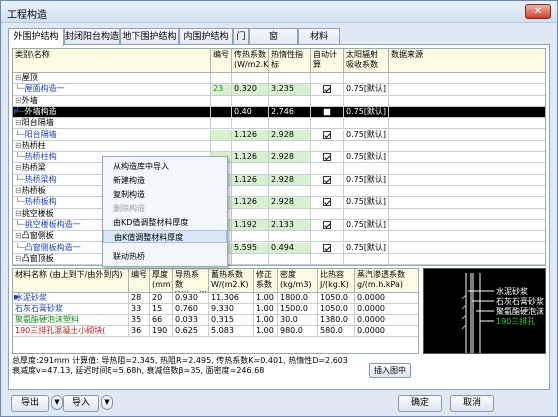  What do you see at coordinates (279, 214) in the screenshot?
I see `category-row: ⊟挑空楼板` at bounding box center [279, 214].